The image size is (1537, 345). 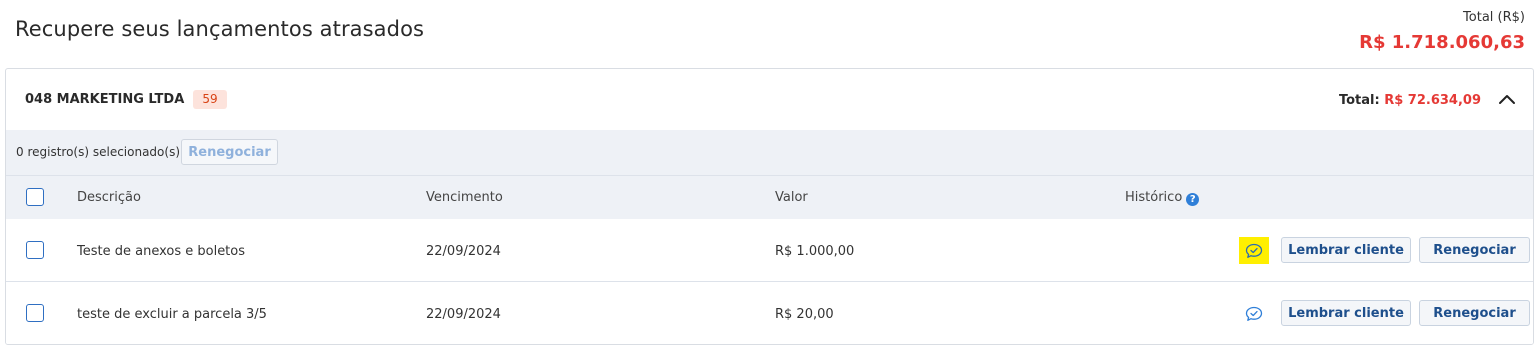 What do you see at coordinates (210, 99) in the screenshot?
I see `overdue-count-badge: 59` at bounding box center [210, 99].